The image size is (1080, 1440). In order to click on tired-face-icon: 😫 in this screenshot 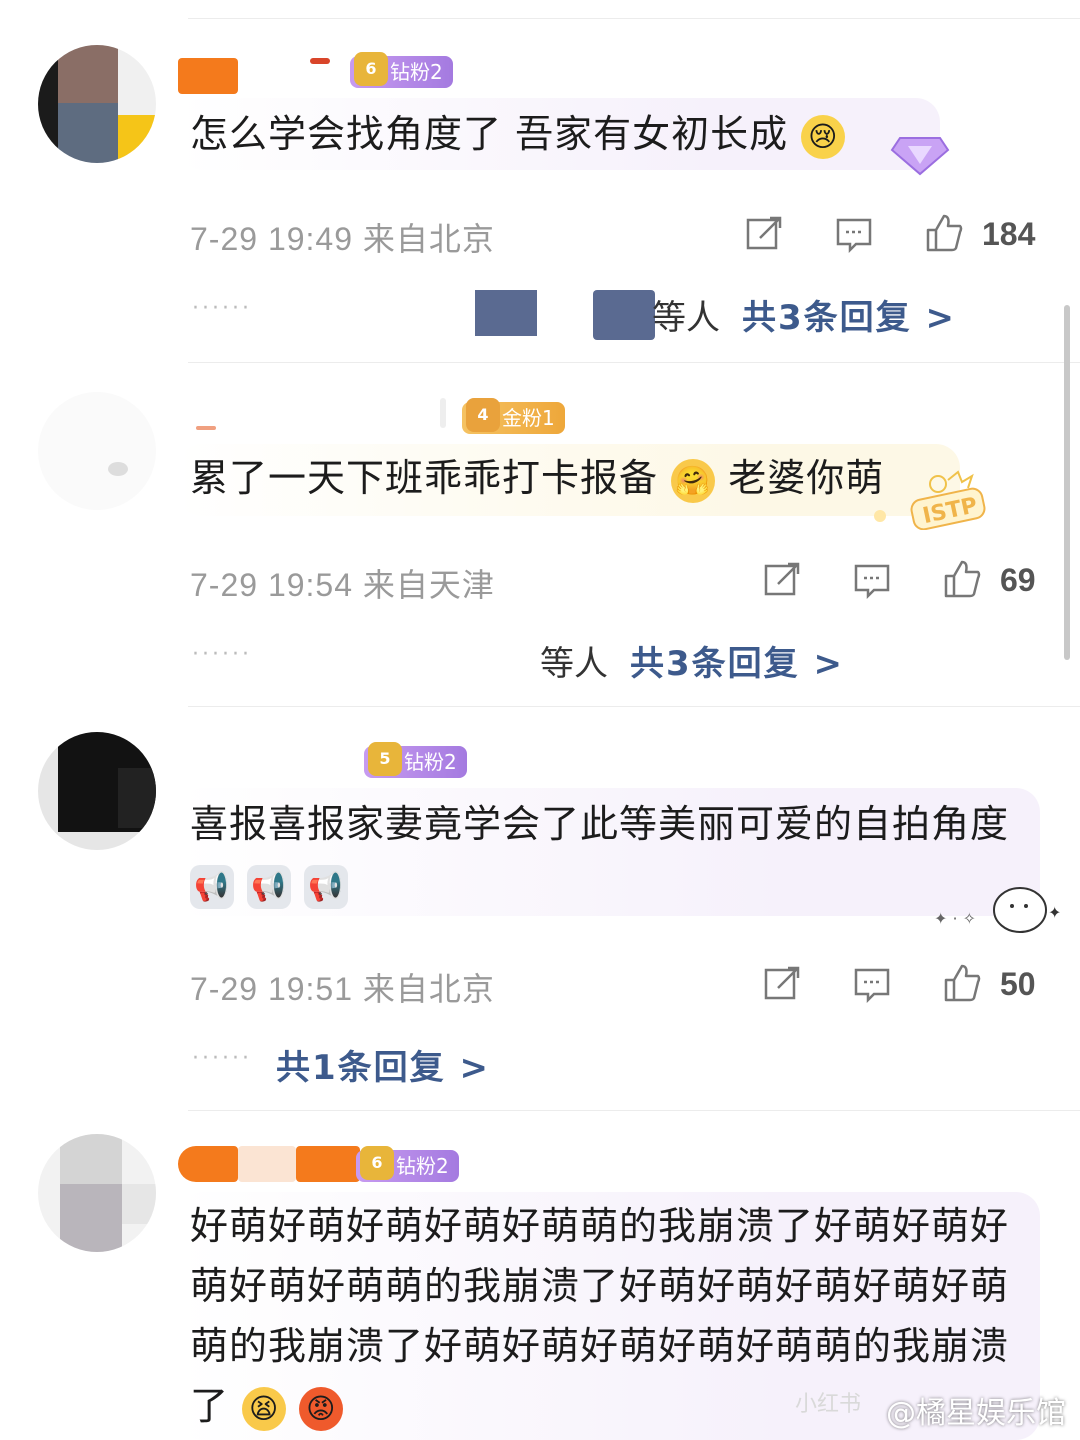, I will do `click(264, 1408)`.